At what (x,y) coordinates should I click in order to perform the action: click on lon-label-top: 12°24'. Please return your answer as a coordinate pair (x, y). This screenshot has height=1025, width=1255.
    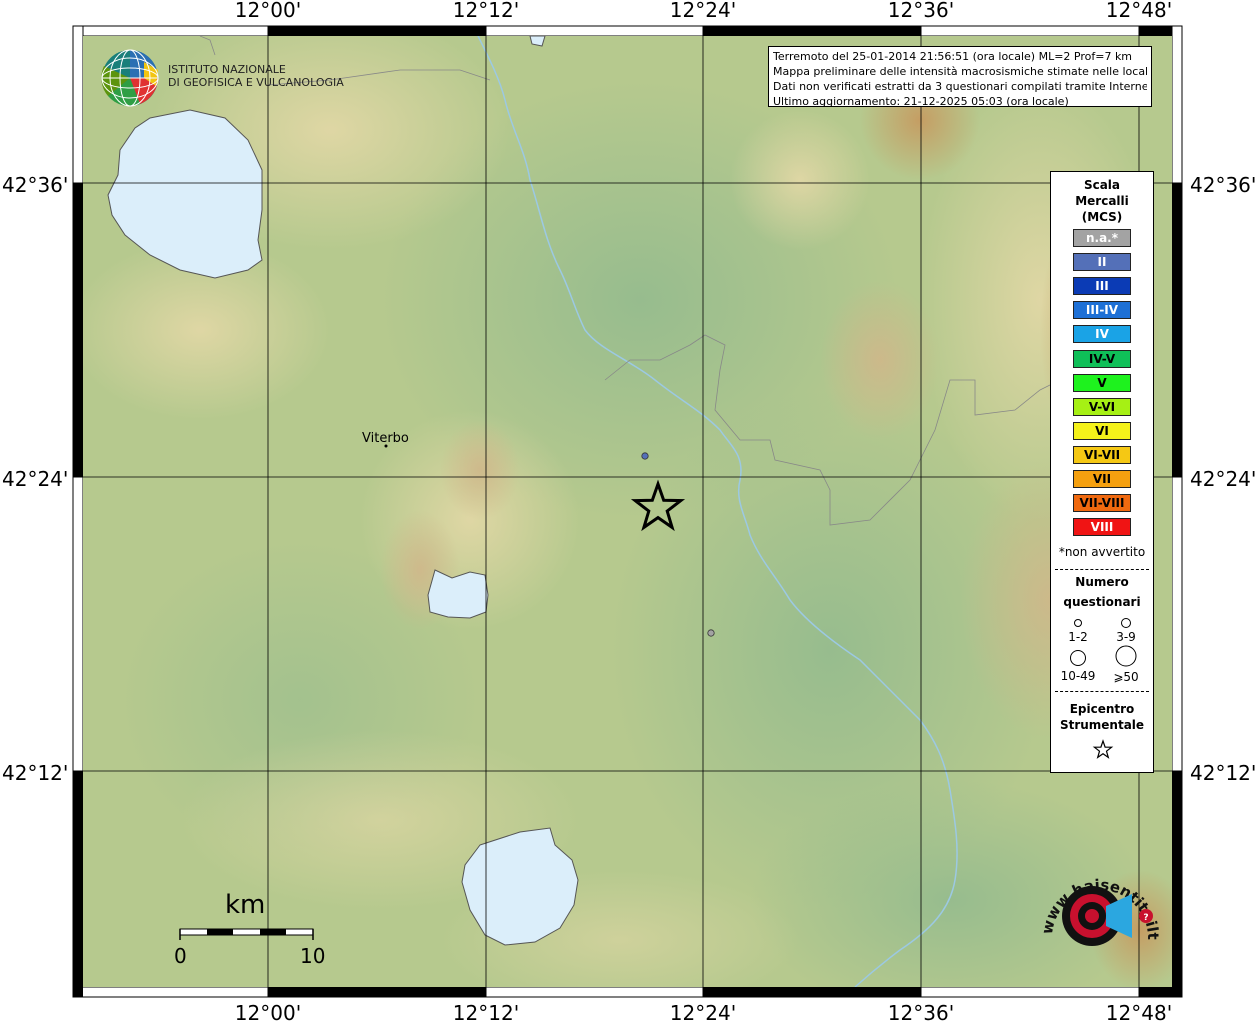
    Looking at the image, I should click on (703, 11).